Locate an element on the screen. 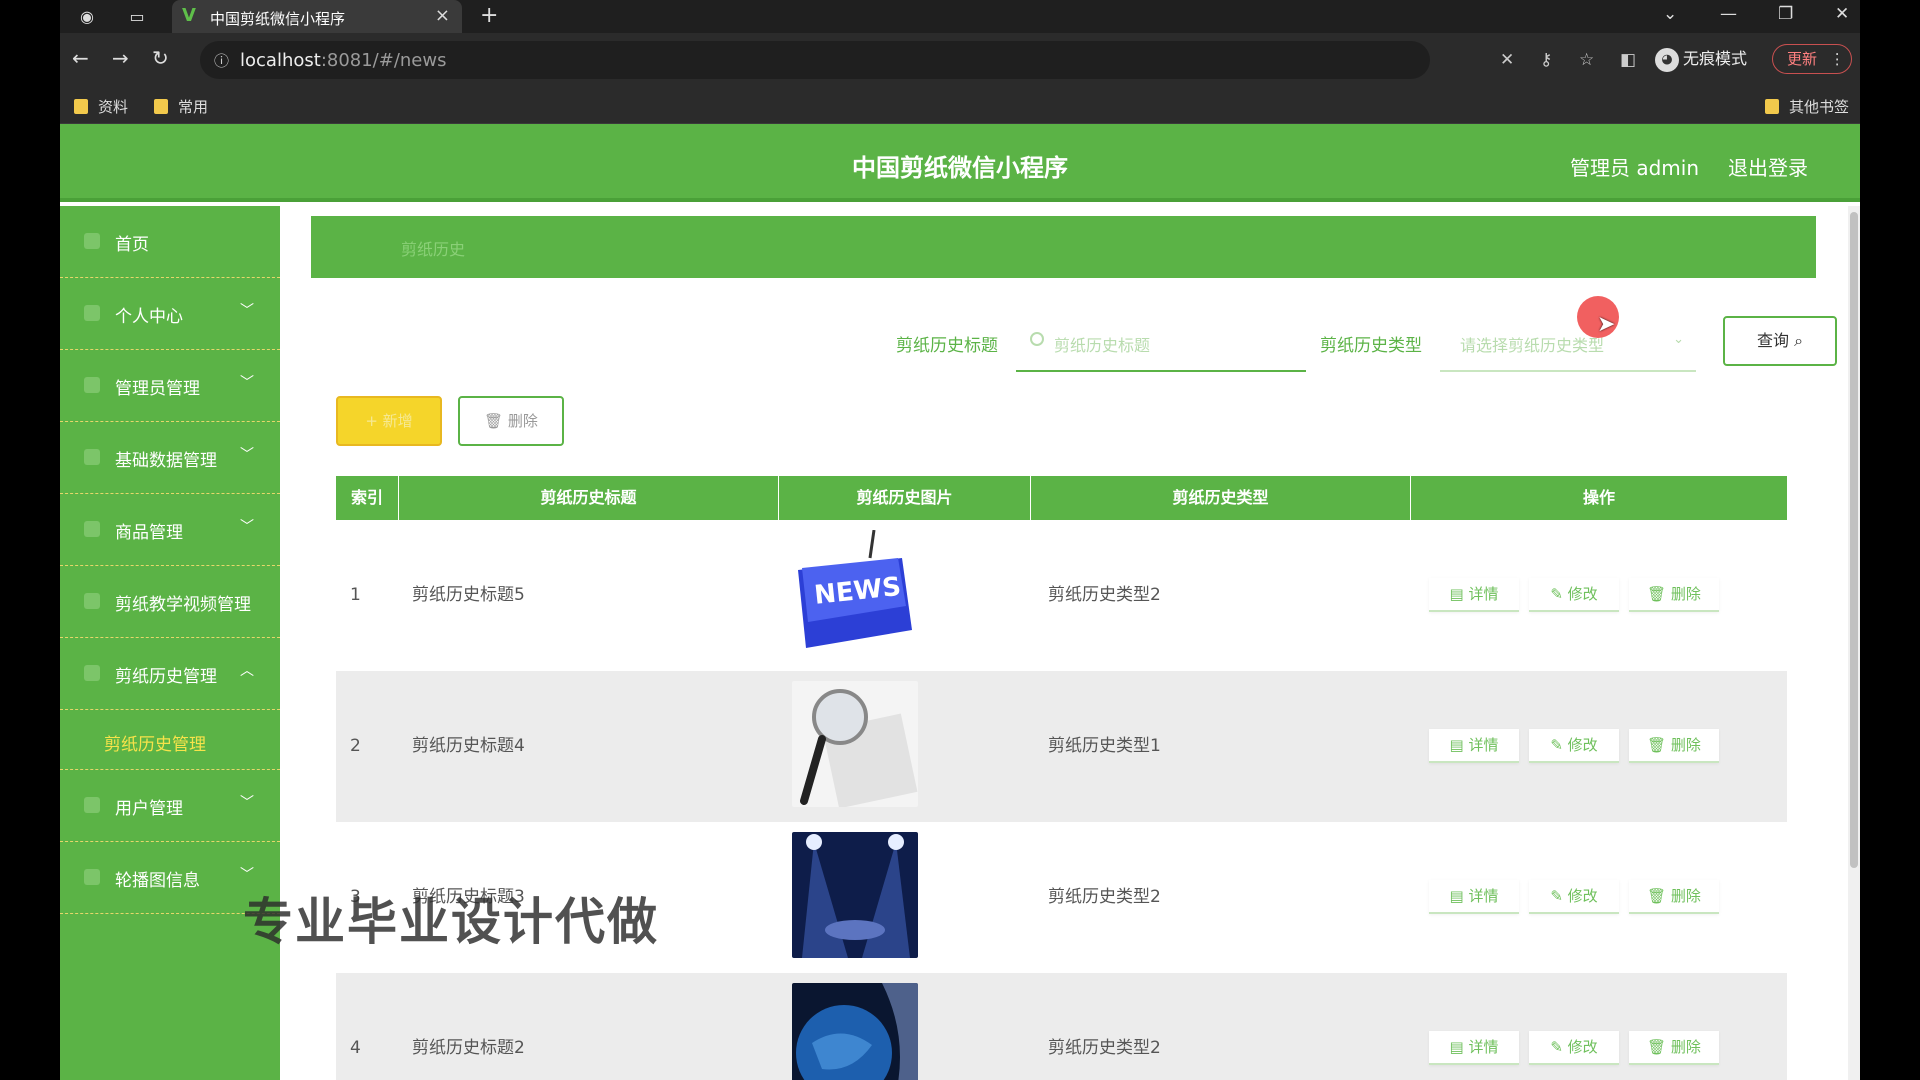  favicon-icon: V is located at coordinates (189, 15).